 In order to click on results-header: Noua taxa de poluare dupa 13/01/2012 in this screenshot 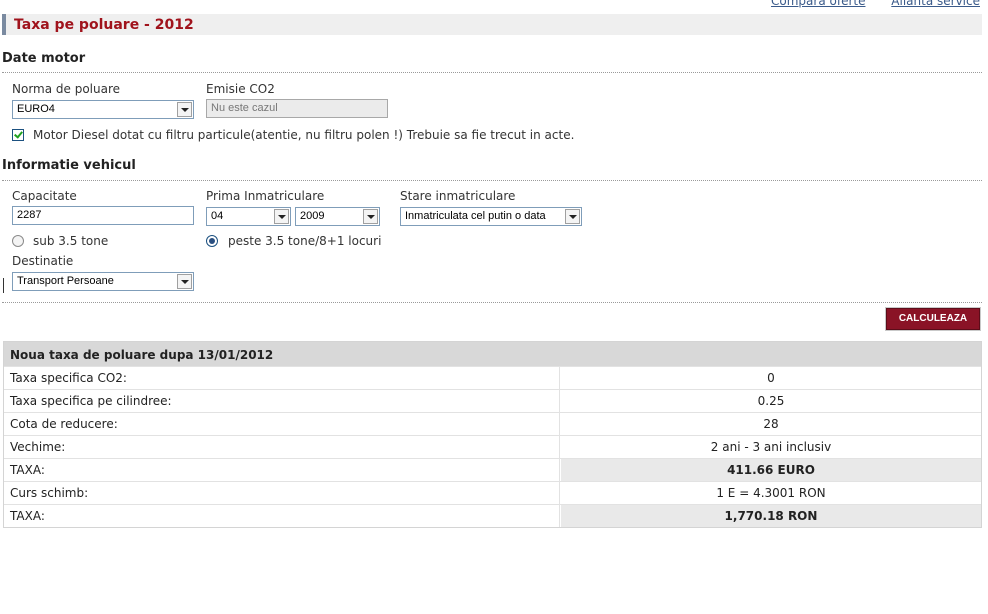, I will do `click(492, 354)`.